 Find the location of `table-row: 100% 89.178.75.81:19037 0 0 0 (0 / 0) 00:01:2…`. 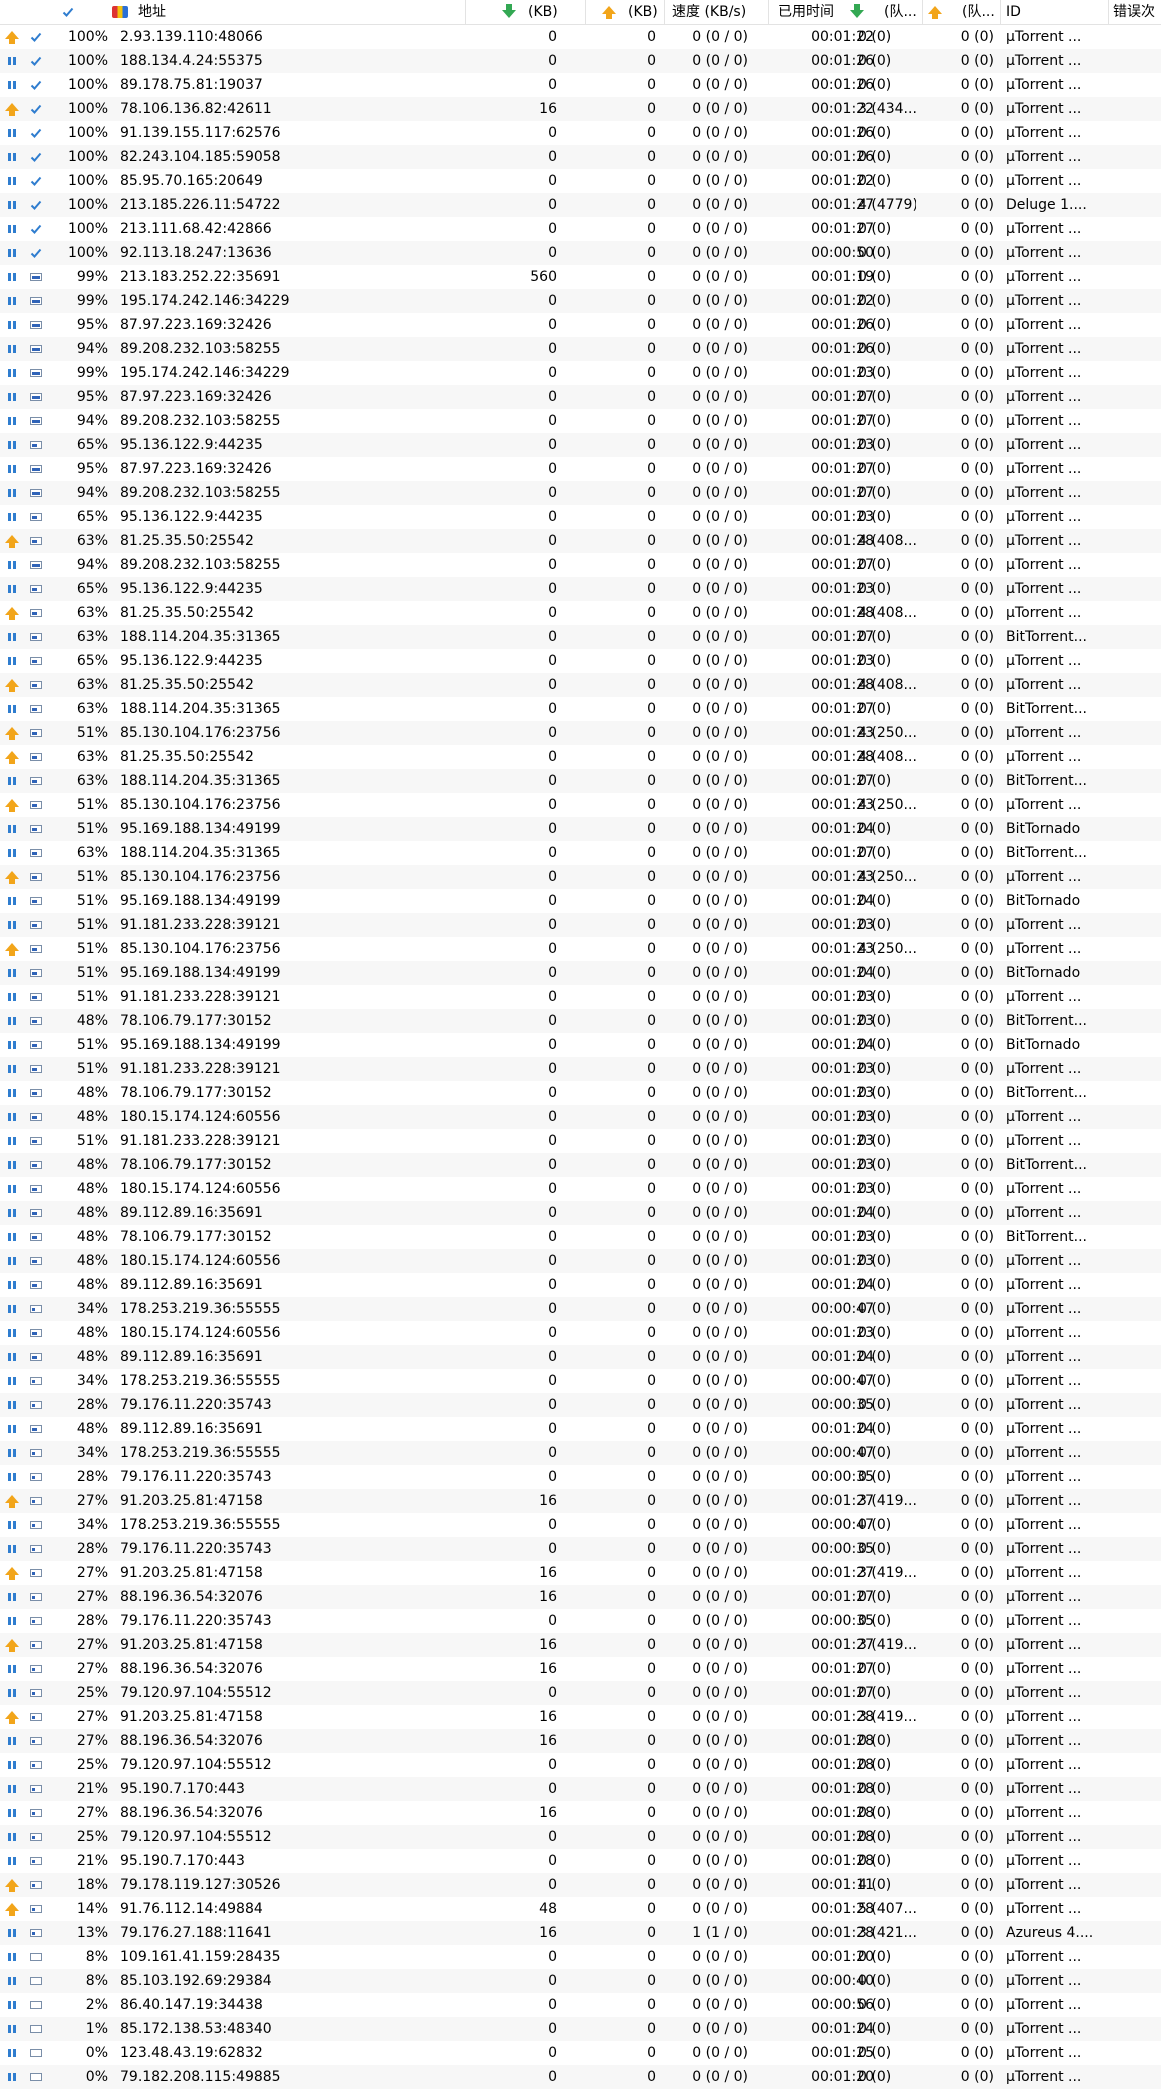

table-row: 100% 89.178.75.81:19037 0 0 0 (0 / 0) 00:01:2… is located at coordinates (580, 85).